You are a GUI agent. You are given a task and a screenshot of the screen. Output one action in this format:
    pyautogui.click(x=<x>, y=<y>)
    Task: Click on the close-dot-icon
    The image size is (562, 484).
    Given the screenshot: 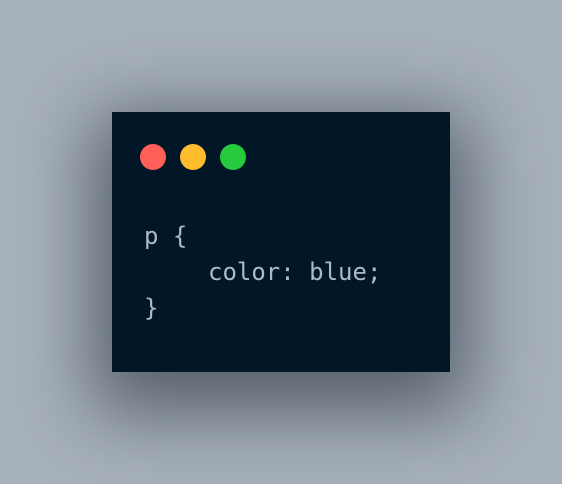 What is the action you would take?
    pyautogui.click(x=153, y=157)
    